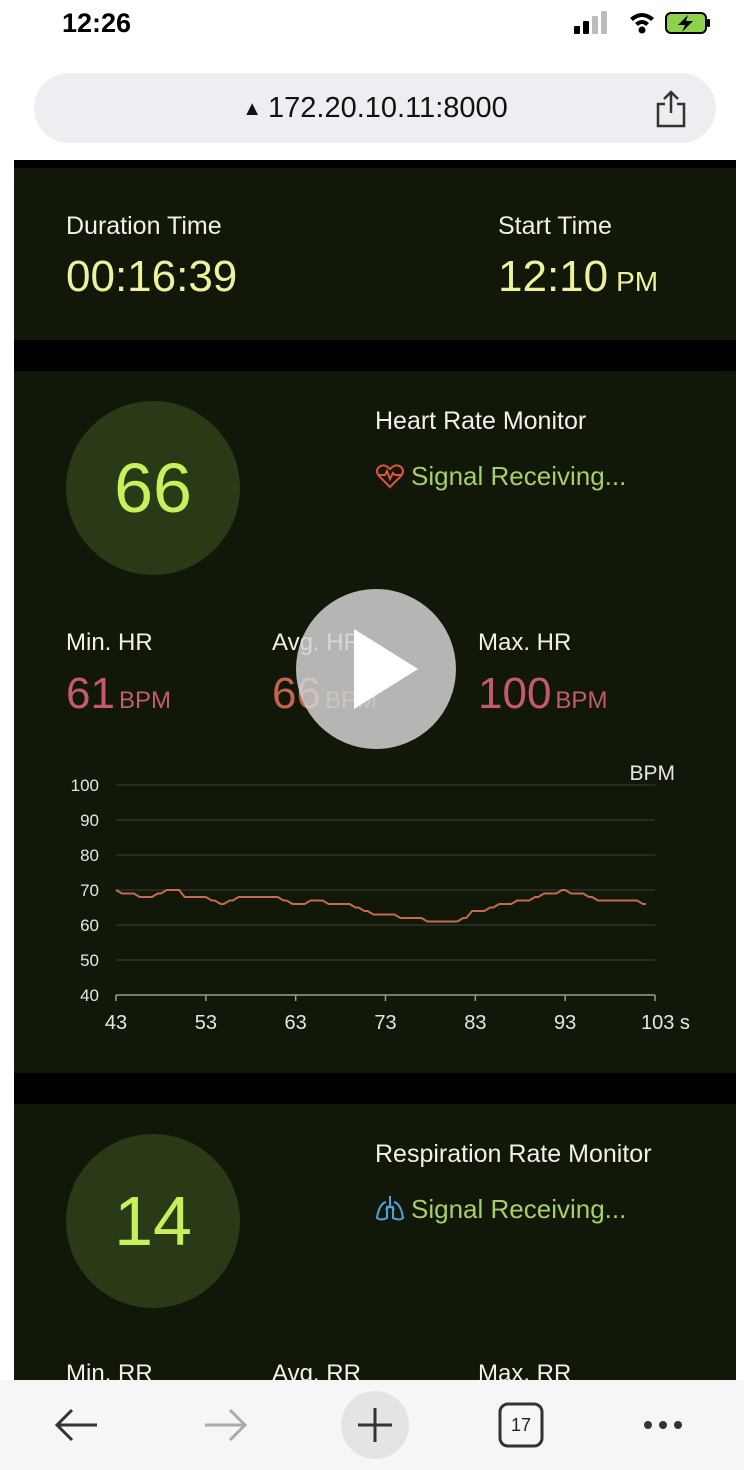 This screenshot has height=1470, width=744. I want to click on min-hr-value: 61 BPM, so click(118, 694).